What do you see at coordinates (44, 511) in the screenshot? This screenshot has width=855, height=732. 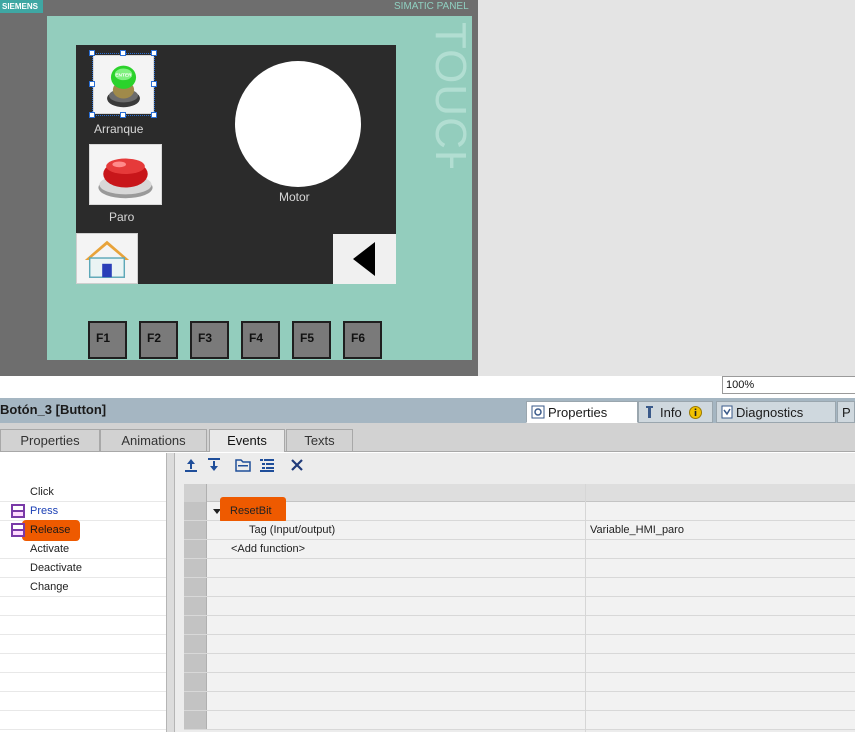 I see `event-label: Press` at bounding box center [44, 511].